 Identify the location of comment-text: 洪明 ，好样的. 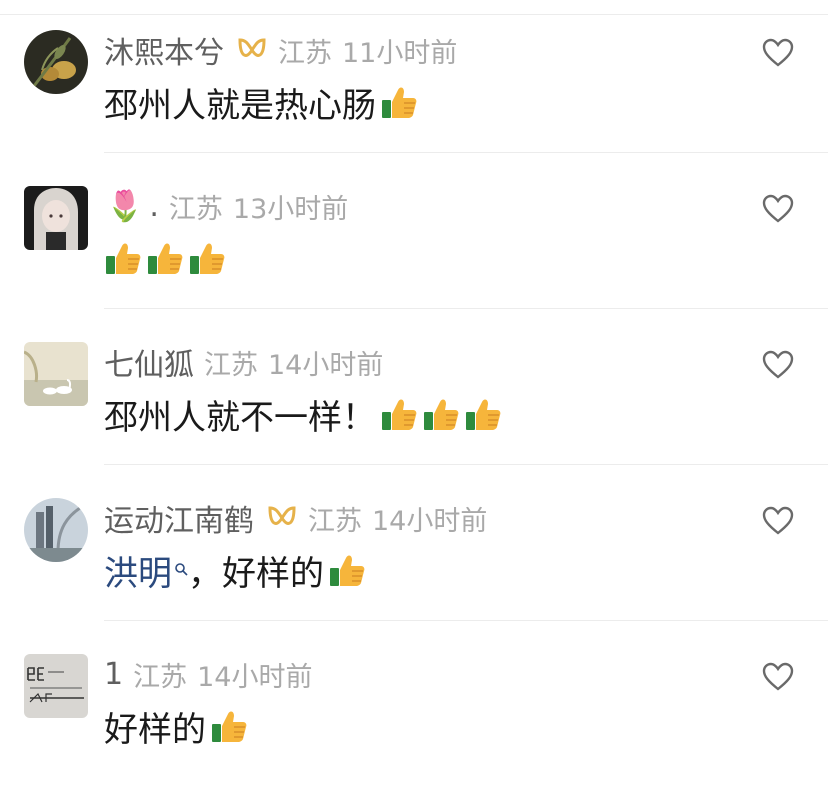
(235, 570).